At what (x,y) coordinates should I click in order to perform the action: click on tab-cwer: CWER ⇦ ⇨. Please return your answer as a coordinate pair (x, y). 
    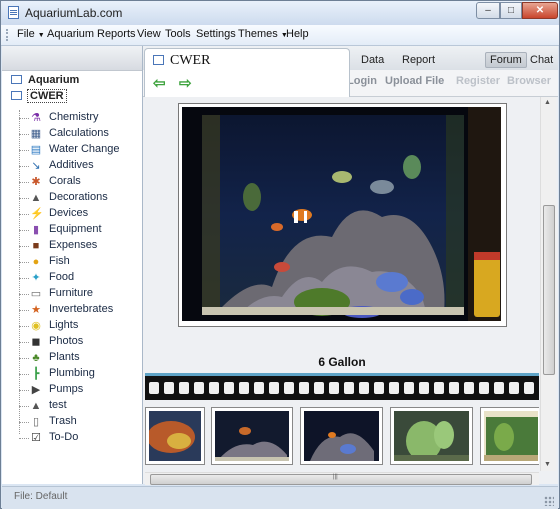
    Looking at the image, I should click on (247, 72).